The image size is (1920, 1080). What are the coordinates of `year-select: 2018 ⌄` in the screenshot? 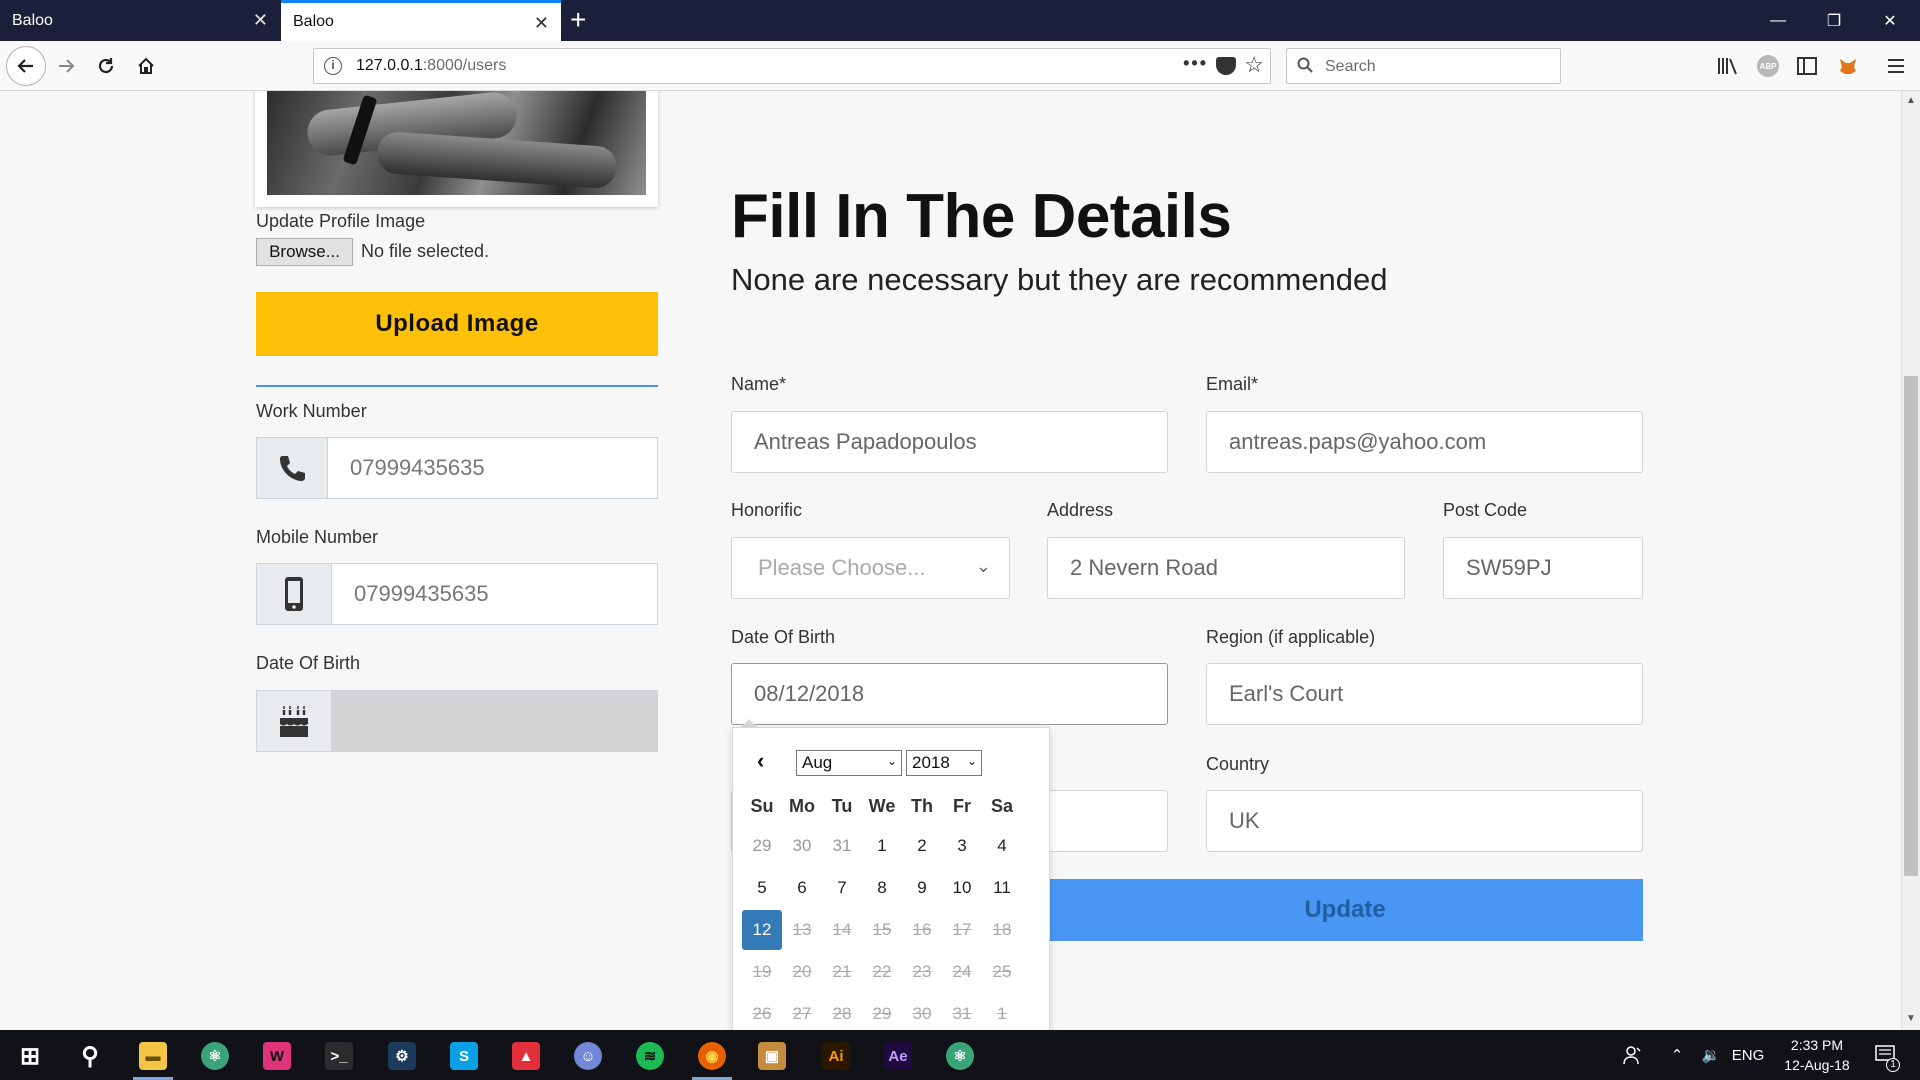 It's located at (944, 763).